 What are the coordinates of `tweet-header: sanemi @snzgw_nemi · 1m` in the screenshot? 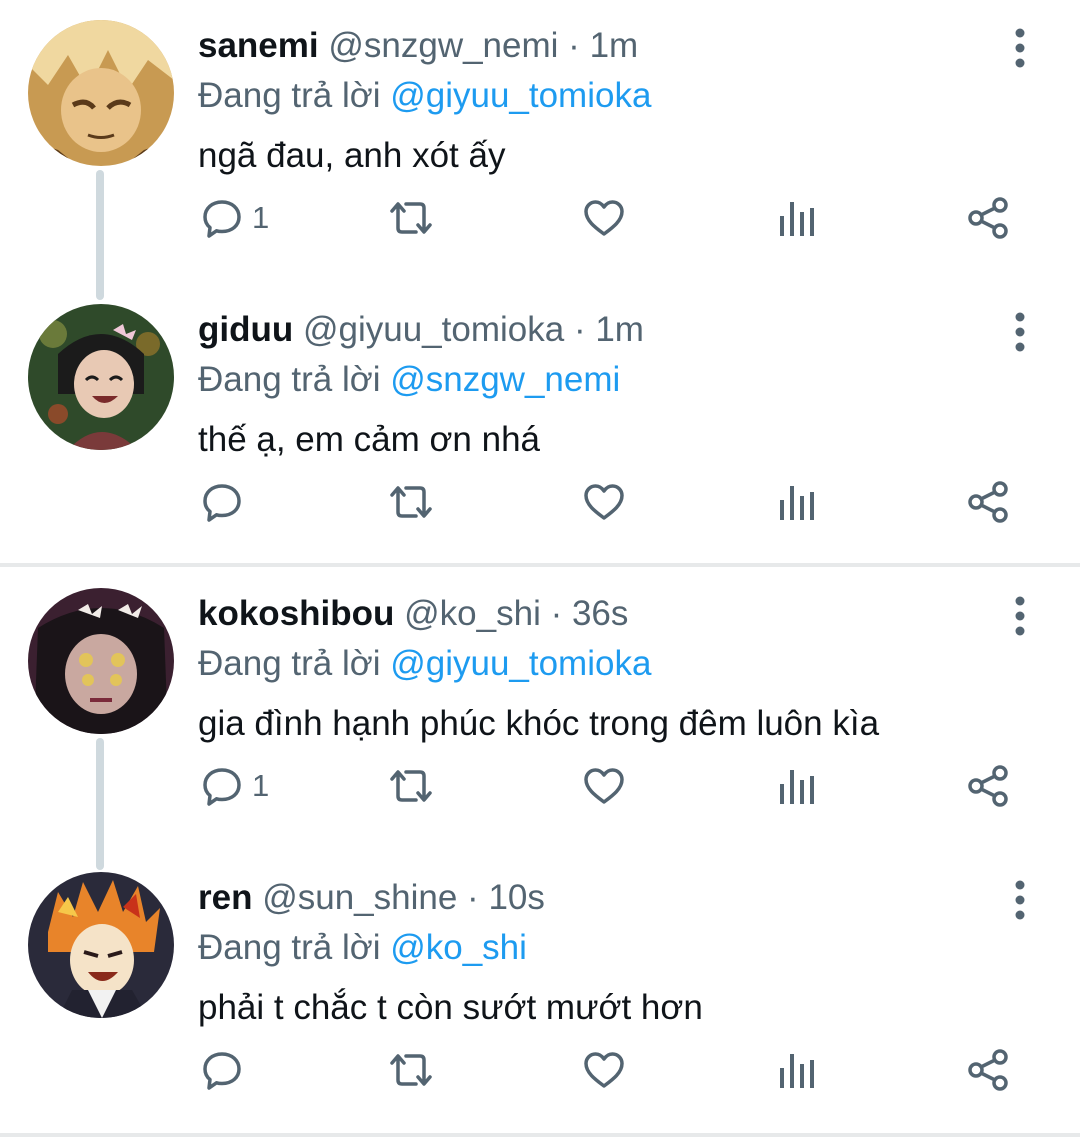 It's located at (418, 46).